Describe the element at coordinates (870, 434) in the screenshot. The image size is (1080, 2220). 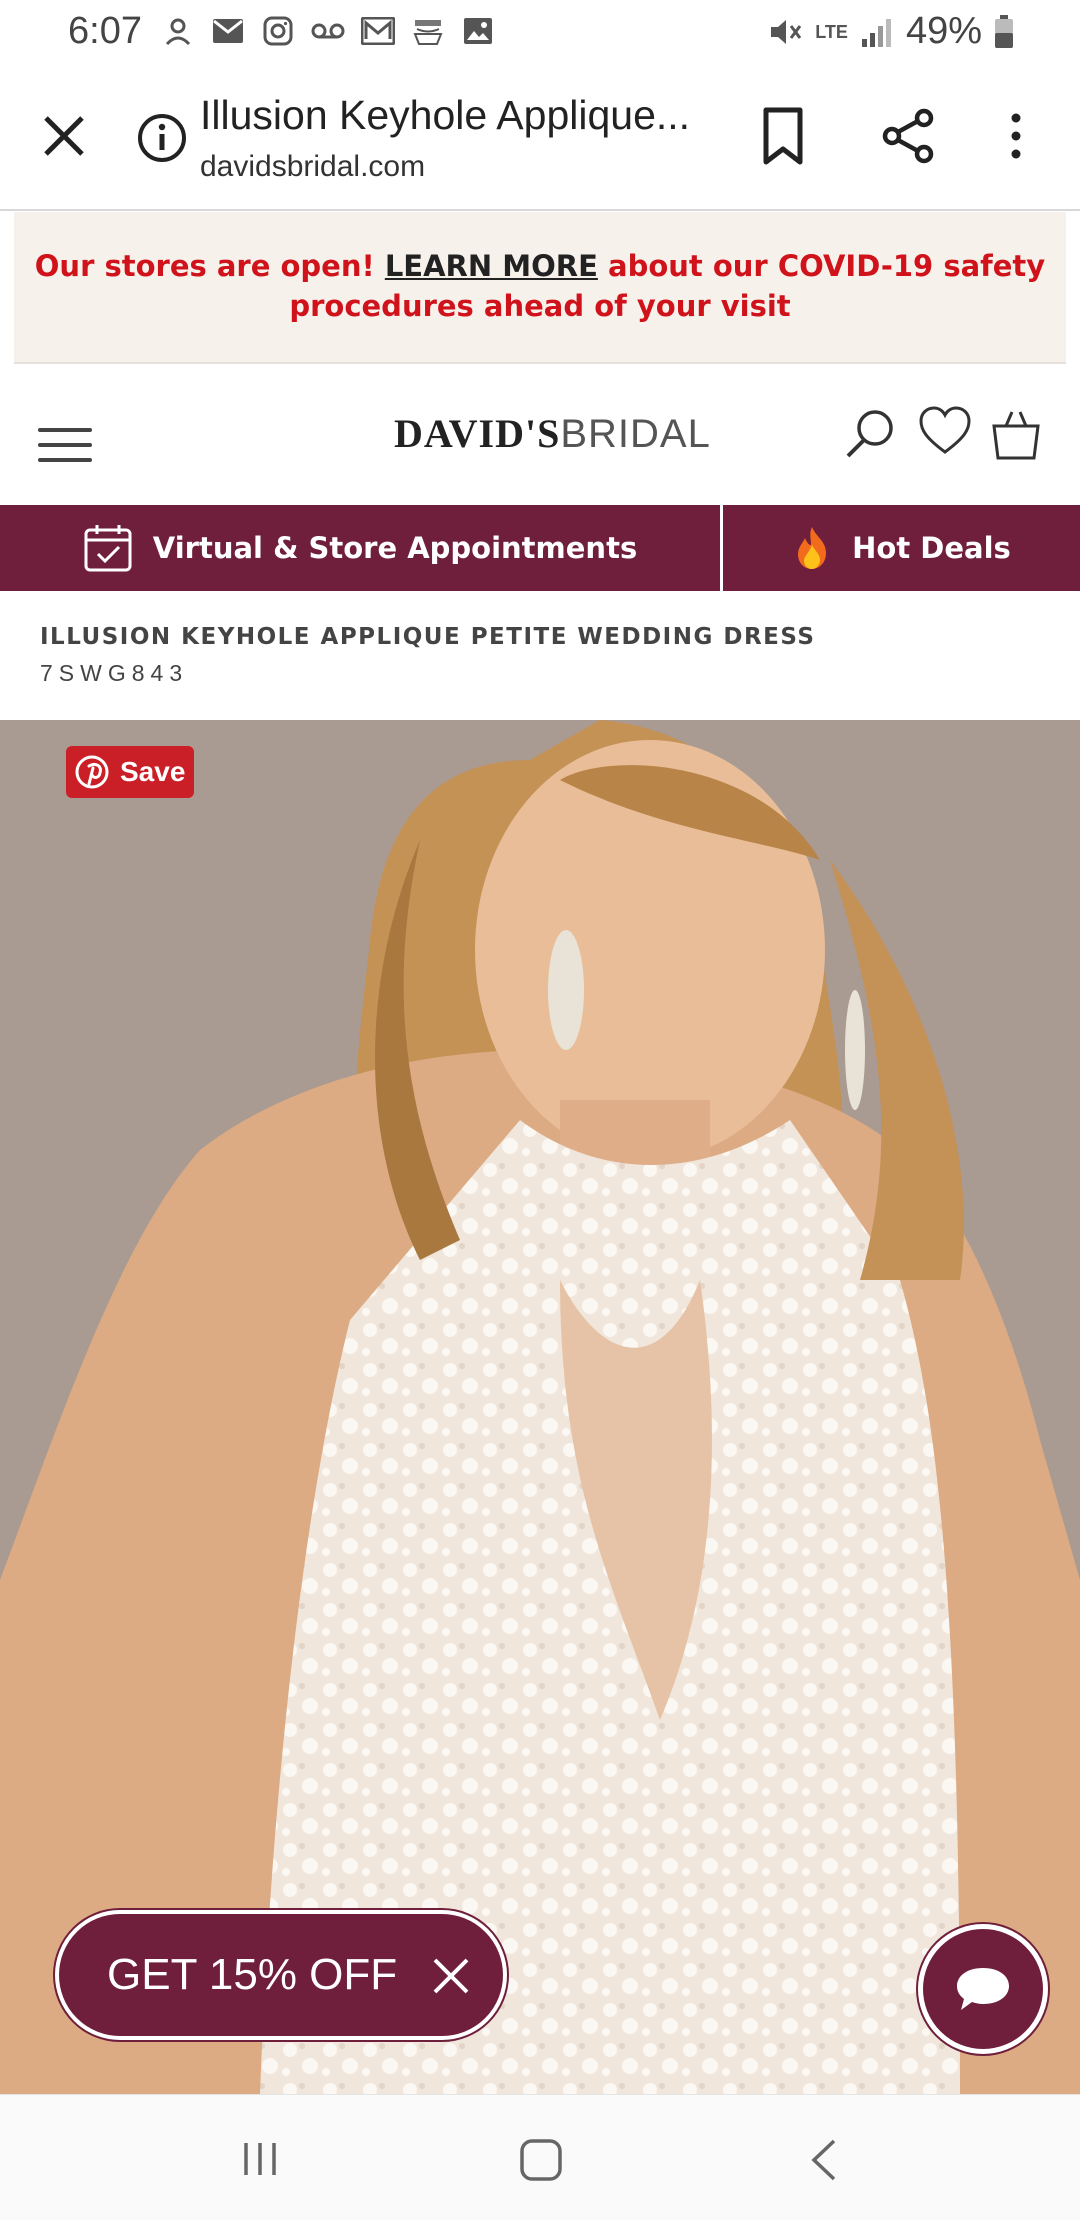
I see `search-icon` at that location.